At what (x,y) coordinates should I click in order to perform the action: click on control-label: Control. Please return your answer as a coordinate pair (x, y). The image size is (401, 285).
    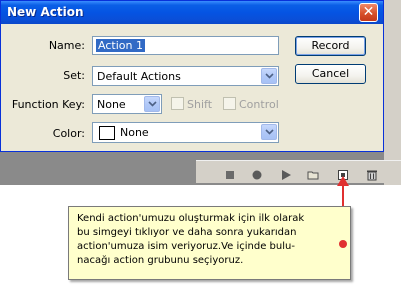
    Looking at the image, I should click on (259, 104).